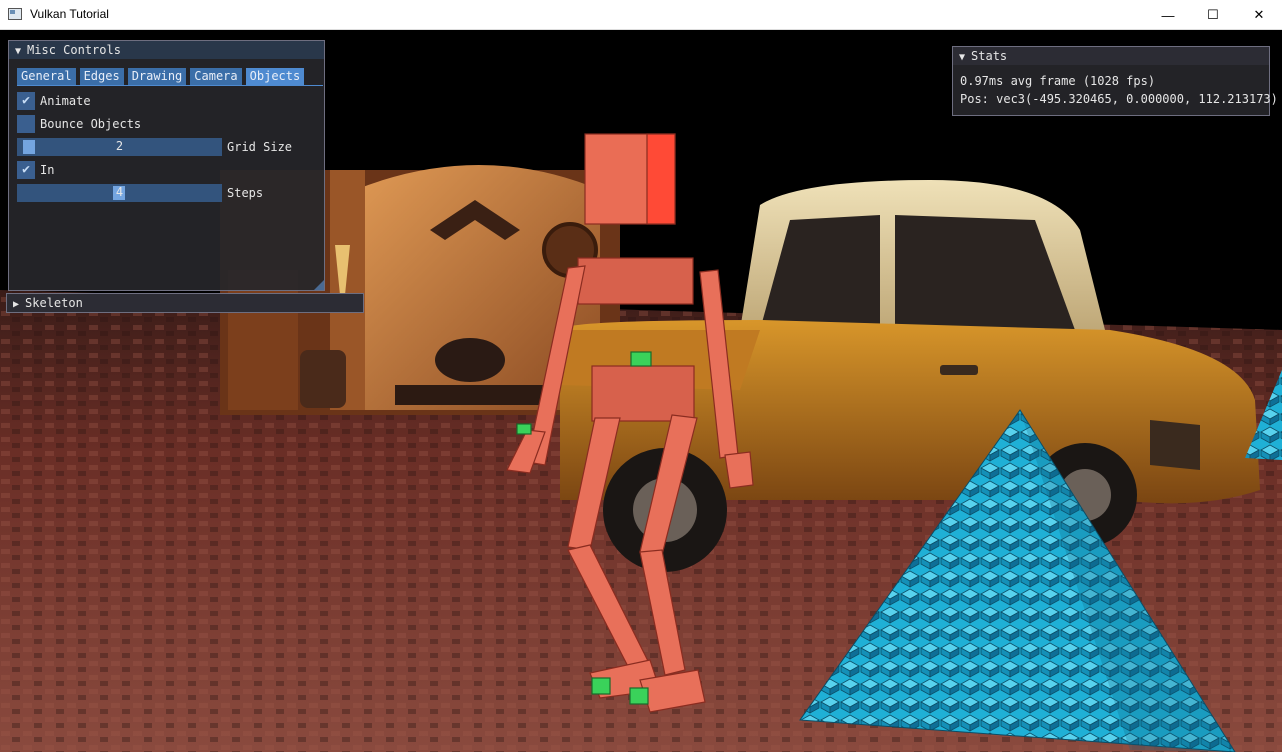  Describe the element at coordinates (245, 192) in the screenshot. I see `steps-label: Steps` at that location.